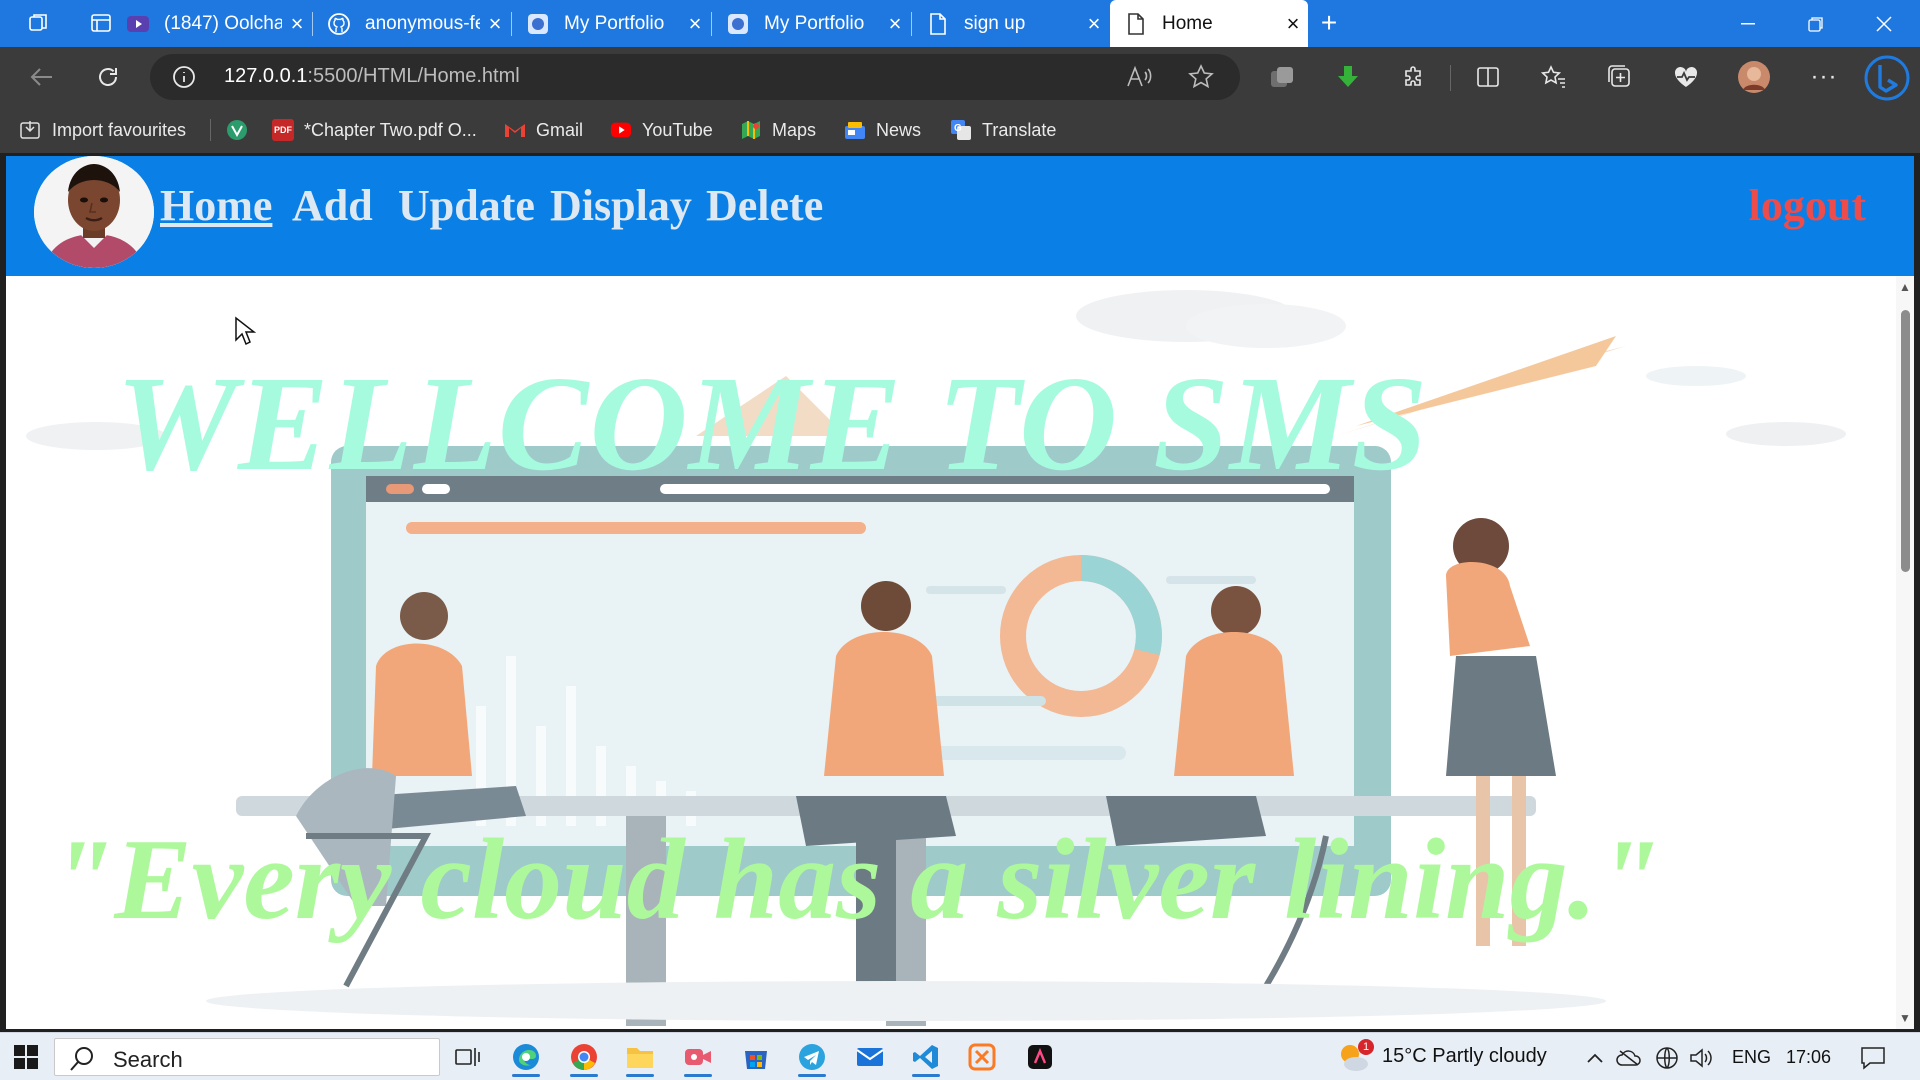 The width and height of the screenshot is (1920, 1080). I want to click on bookmark-maps: Maps, so click(778, 130).